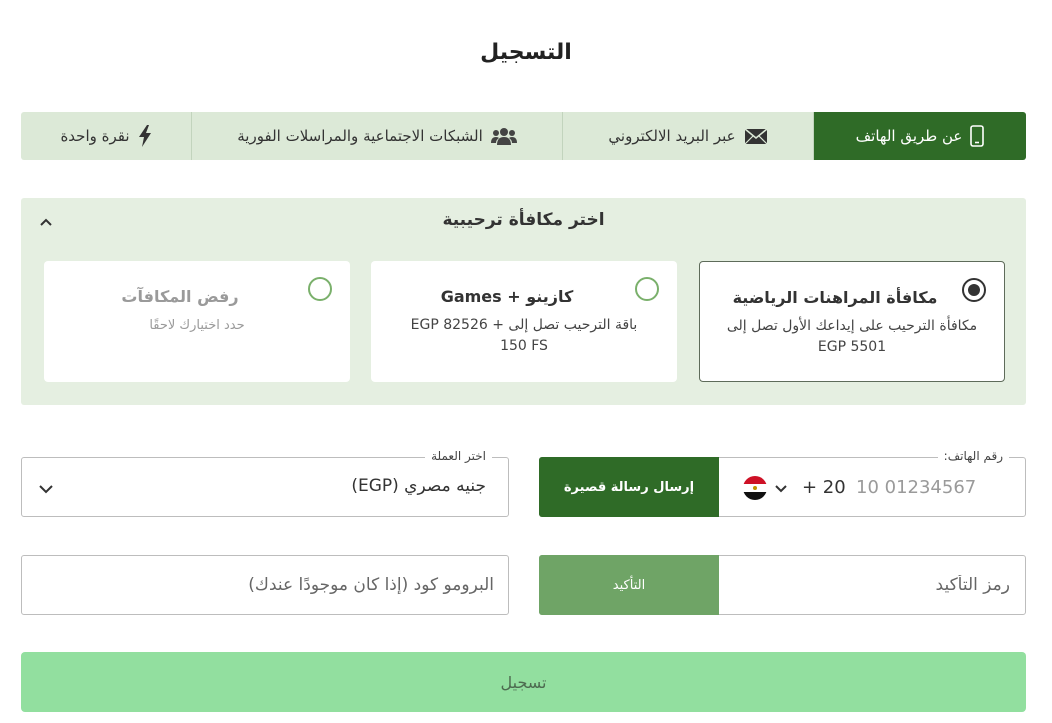 This screenshot has width=1052, height=723. What do you see at coordinates (265, 483) in the screenshot?
I see `currency-select: اختر العملة جنيه مصري (EGP)` at bounding box center [265, 483].